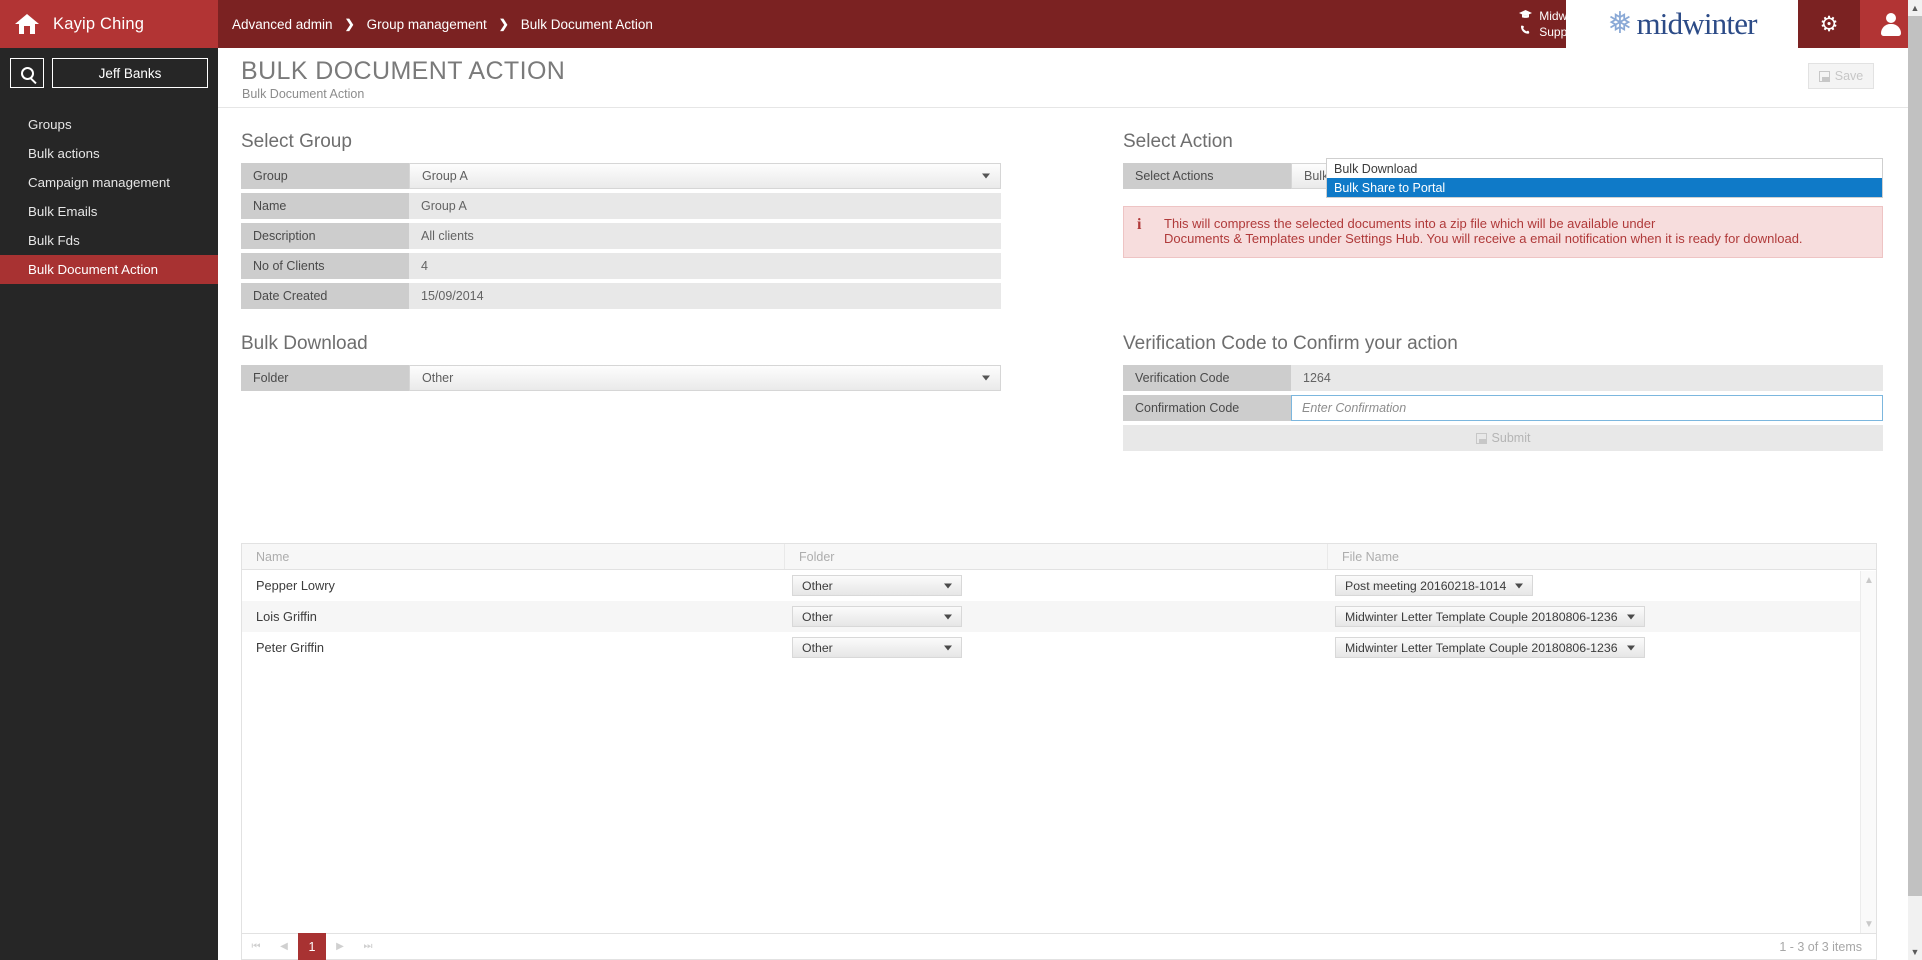  I want to click on sidebar-item-bulk-document-action: Bulk Document Action, so click(109, 269).